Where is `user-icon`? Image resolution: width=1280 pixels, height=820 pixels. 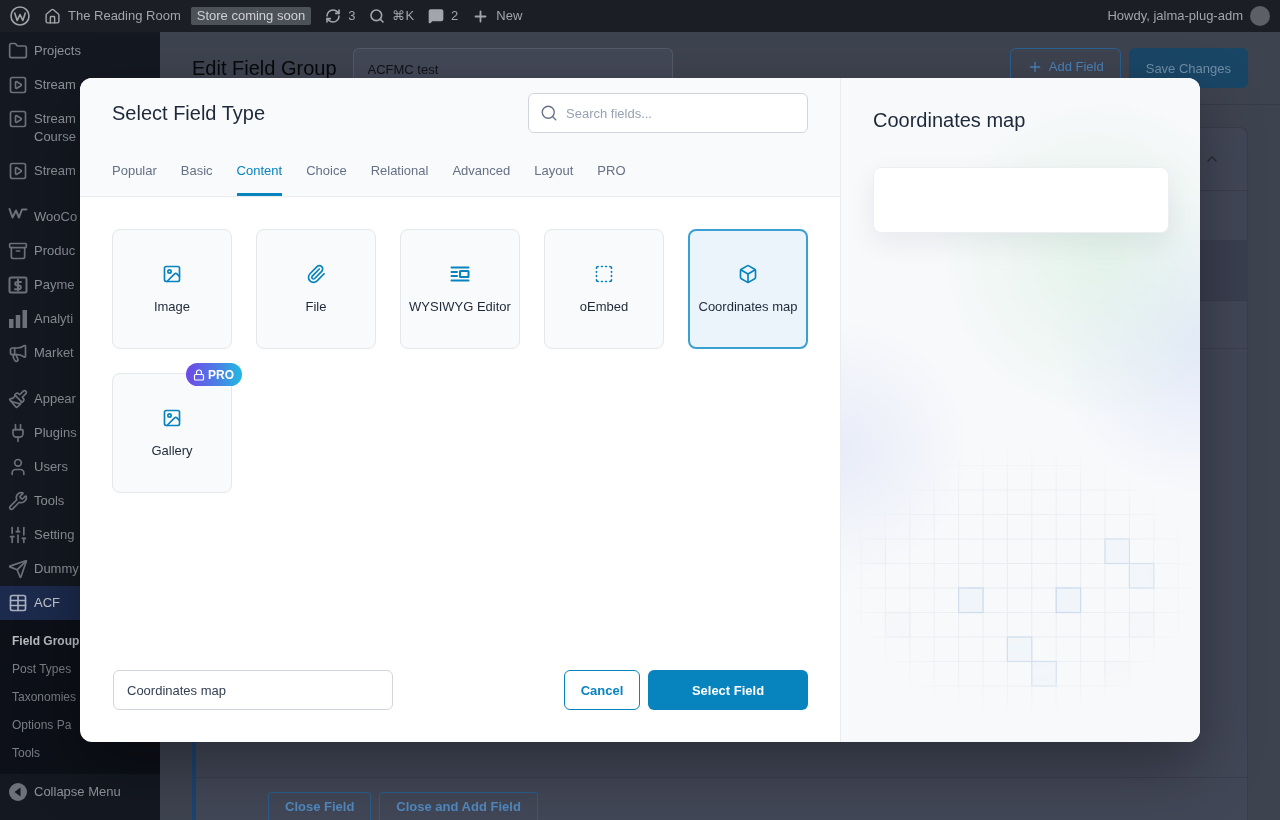 user-icon is located at coordinates (18, 467).